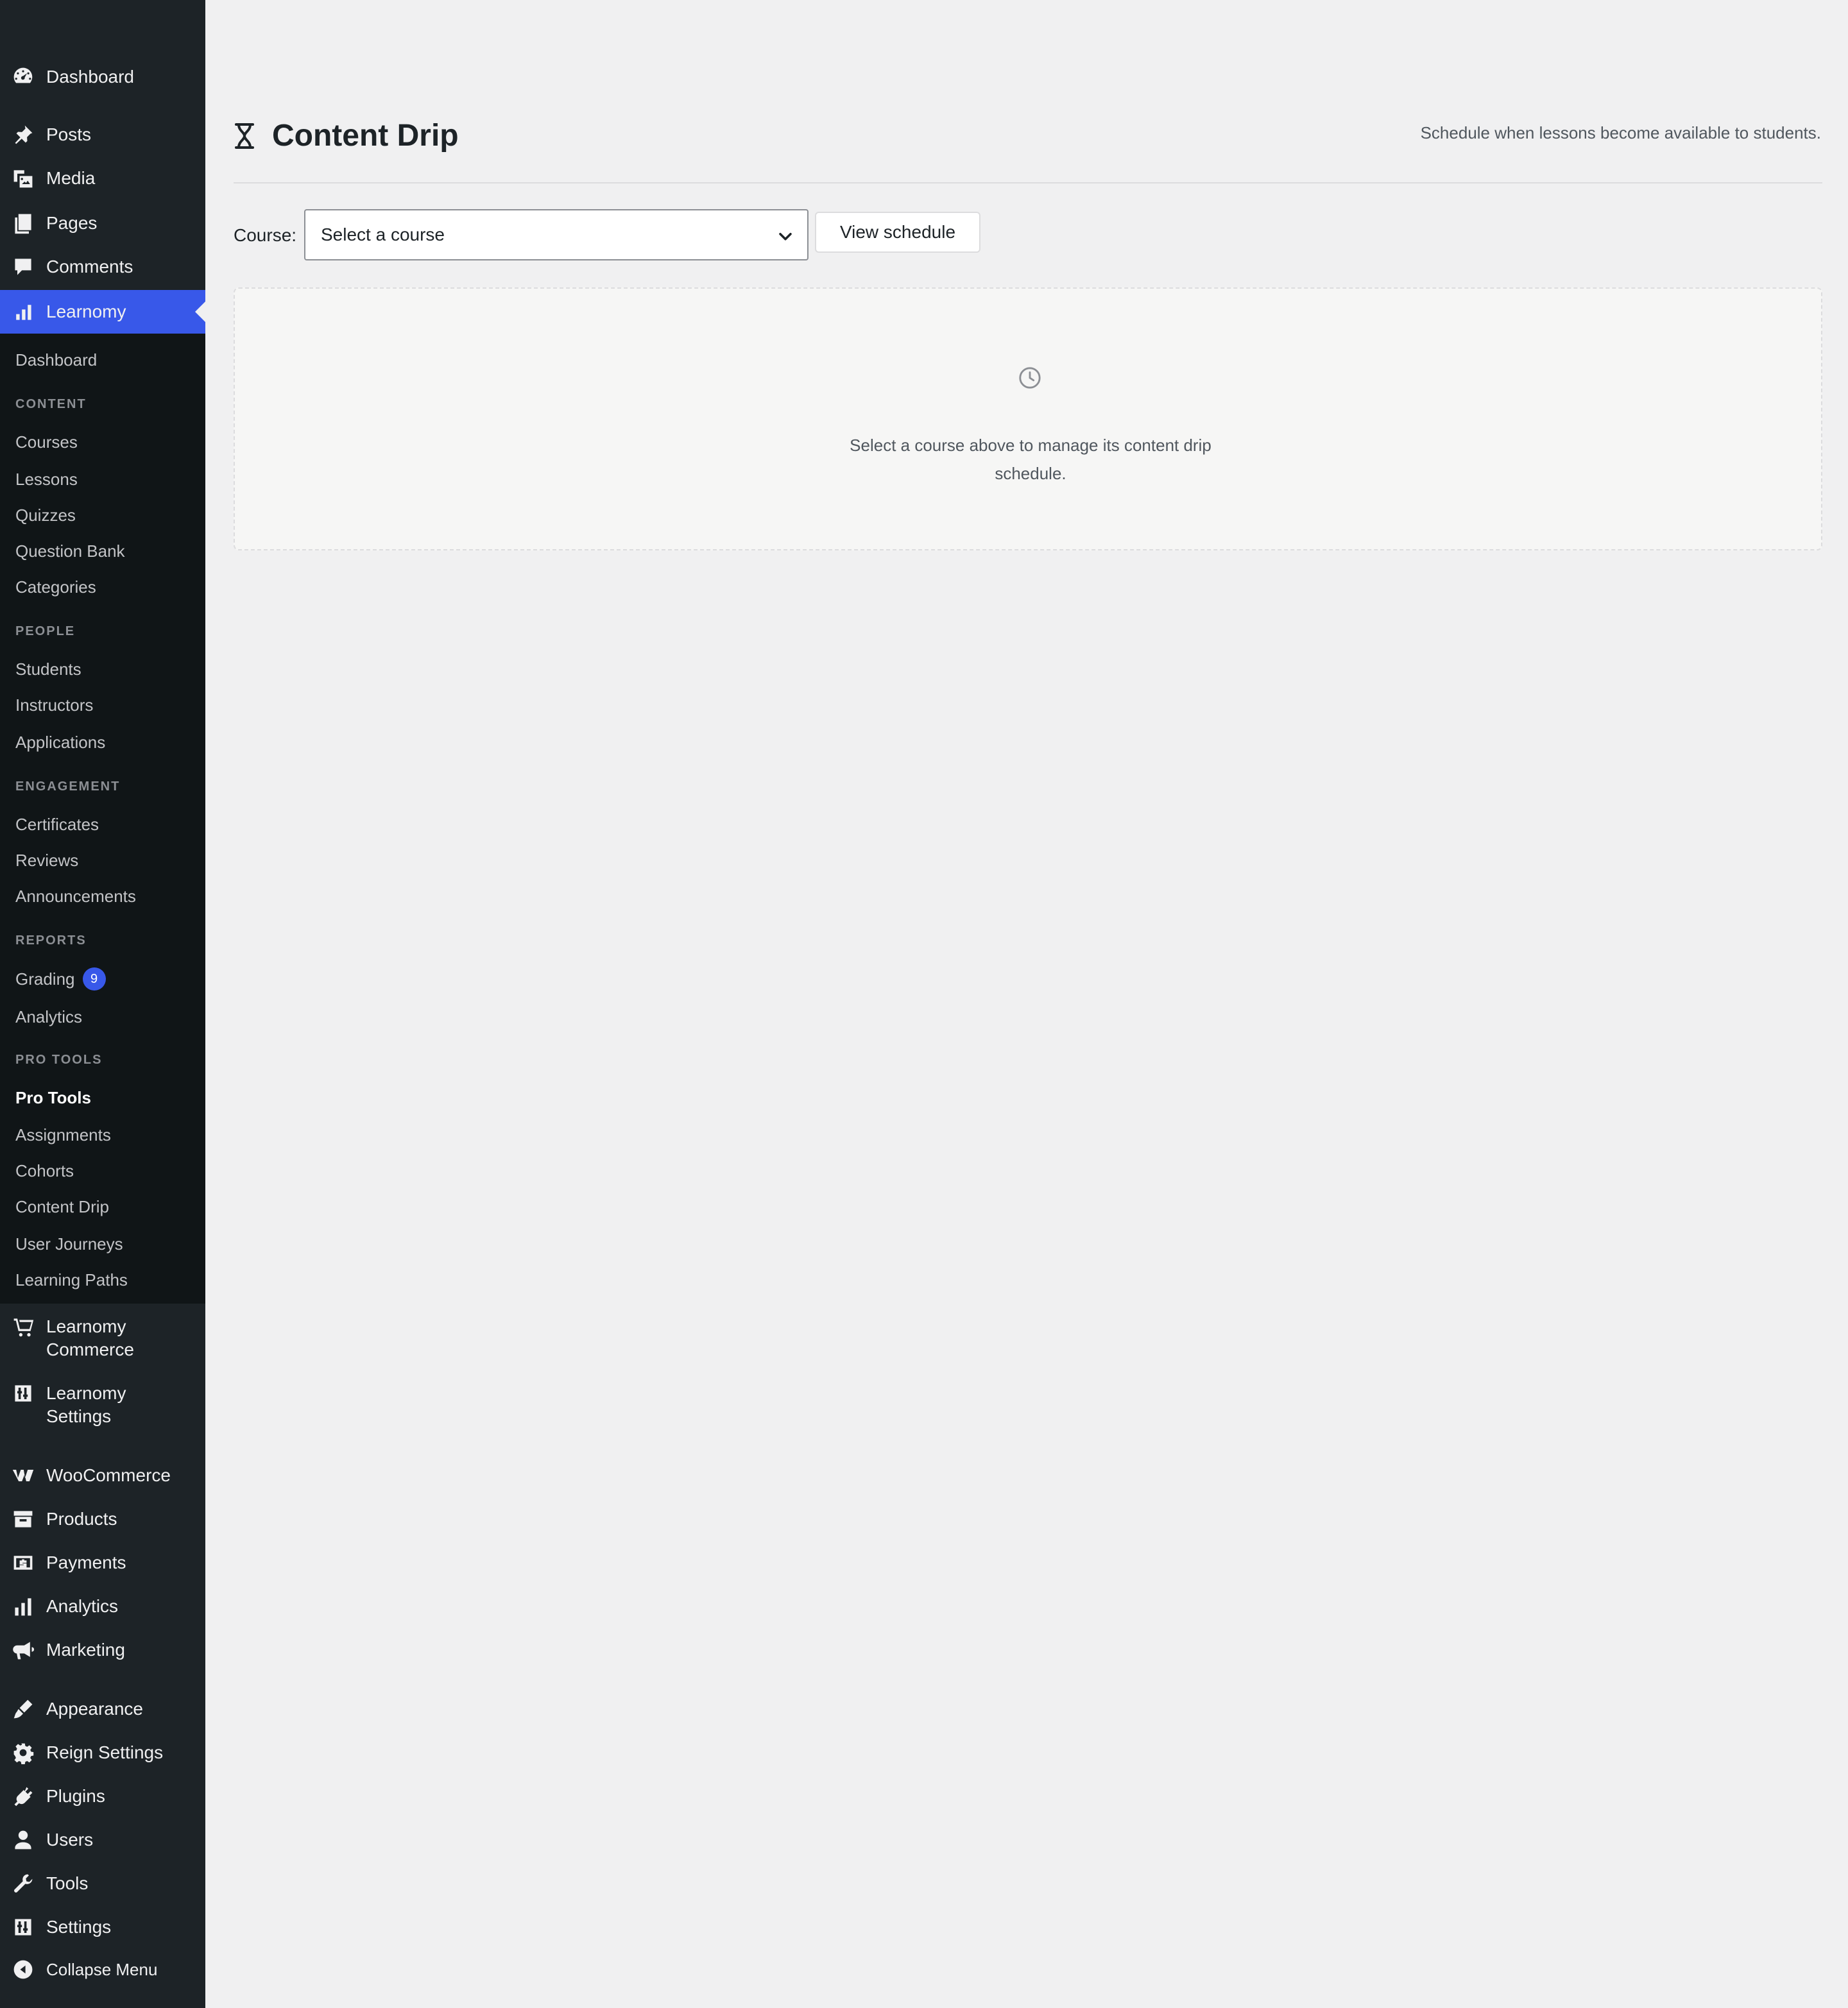 This screenshot has height=2008, width=1848. Describe the element at coordinates (71, 178) in the screenshot. I see `menu-label: Media` at that location.